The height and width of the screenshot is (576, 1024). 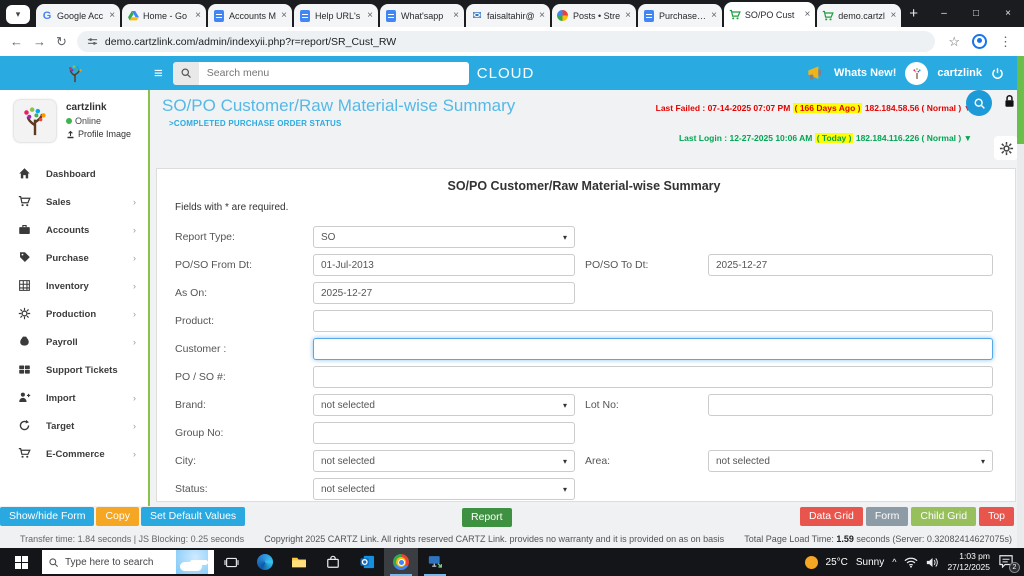 I want to click on lock-icon, so click(x=1009, y=101).